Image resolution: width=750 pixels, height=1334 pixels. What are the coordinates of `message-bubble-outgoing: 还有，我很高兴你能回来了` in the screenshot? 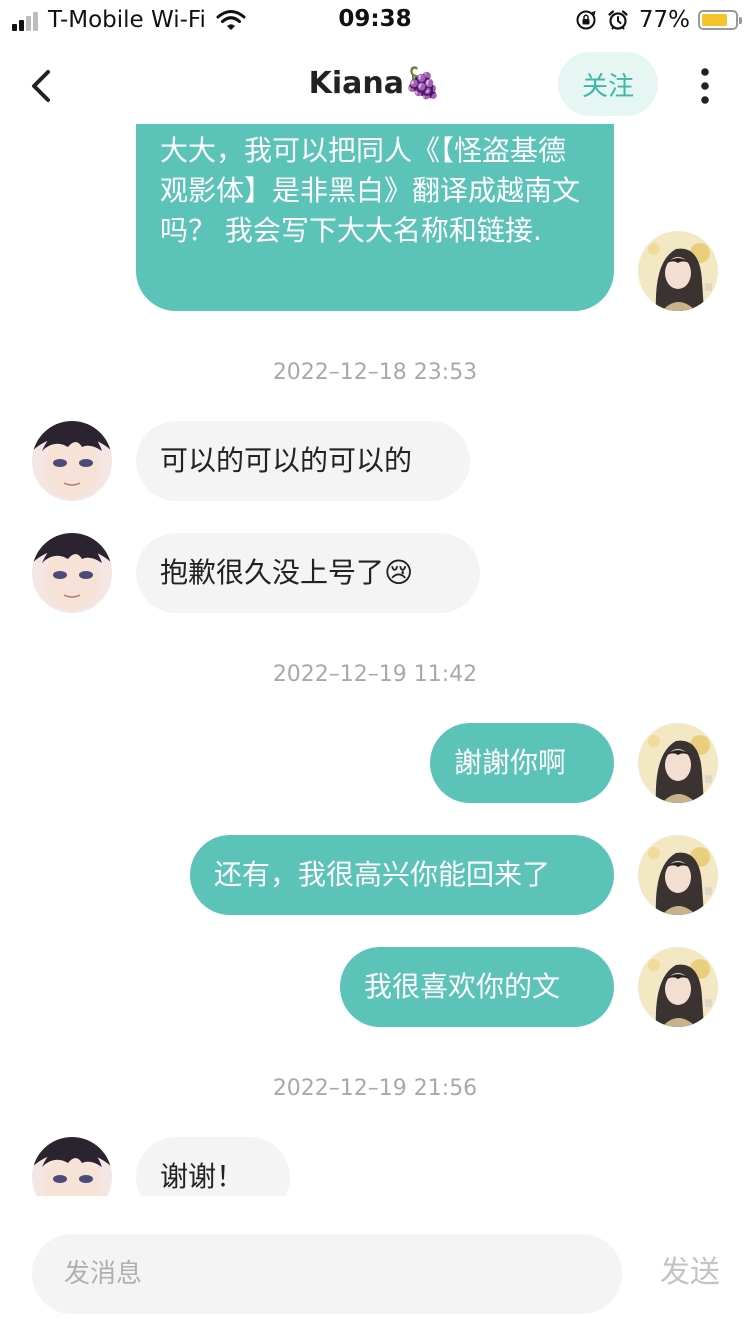 It's located at (402, 875).